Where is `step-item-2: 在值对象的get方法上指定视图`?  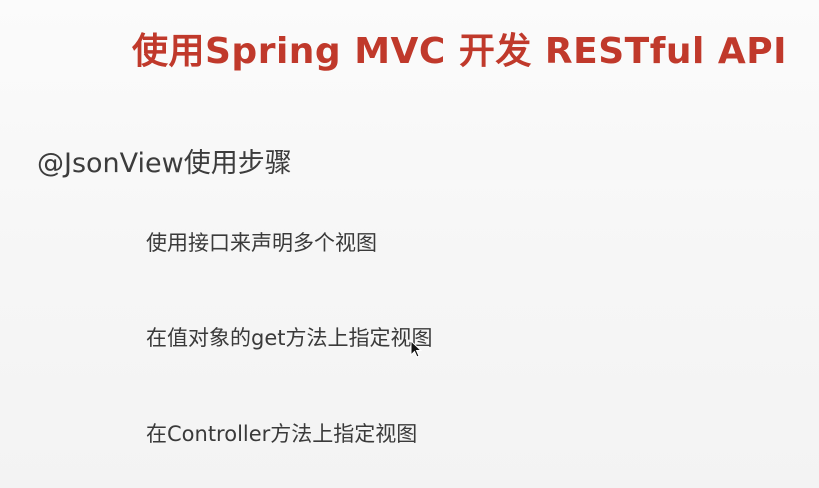 step-item-2: 在值对象的get方法上指定视图 is located at coordinates (289, 338).